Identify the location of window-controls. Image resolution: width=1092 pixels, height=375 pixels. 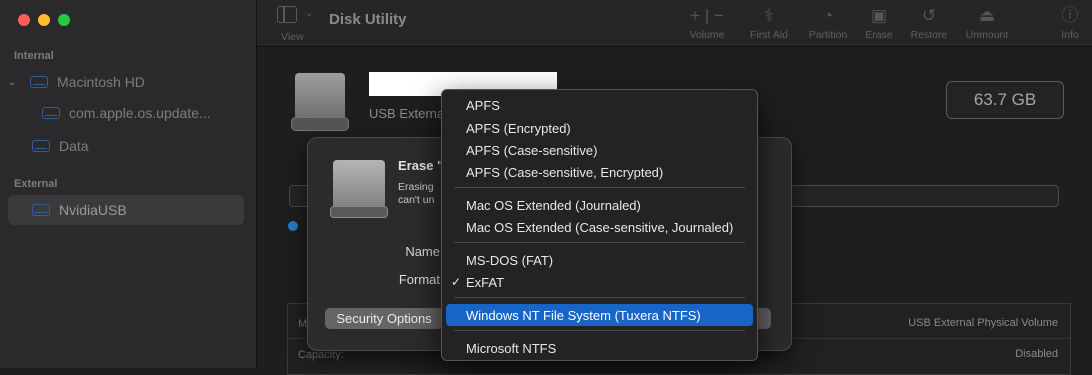
(44, 20).